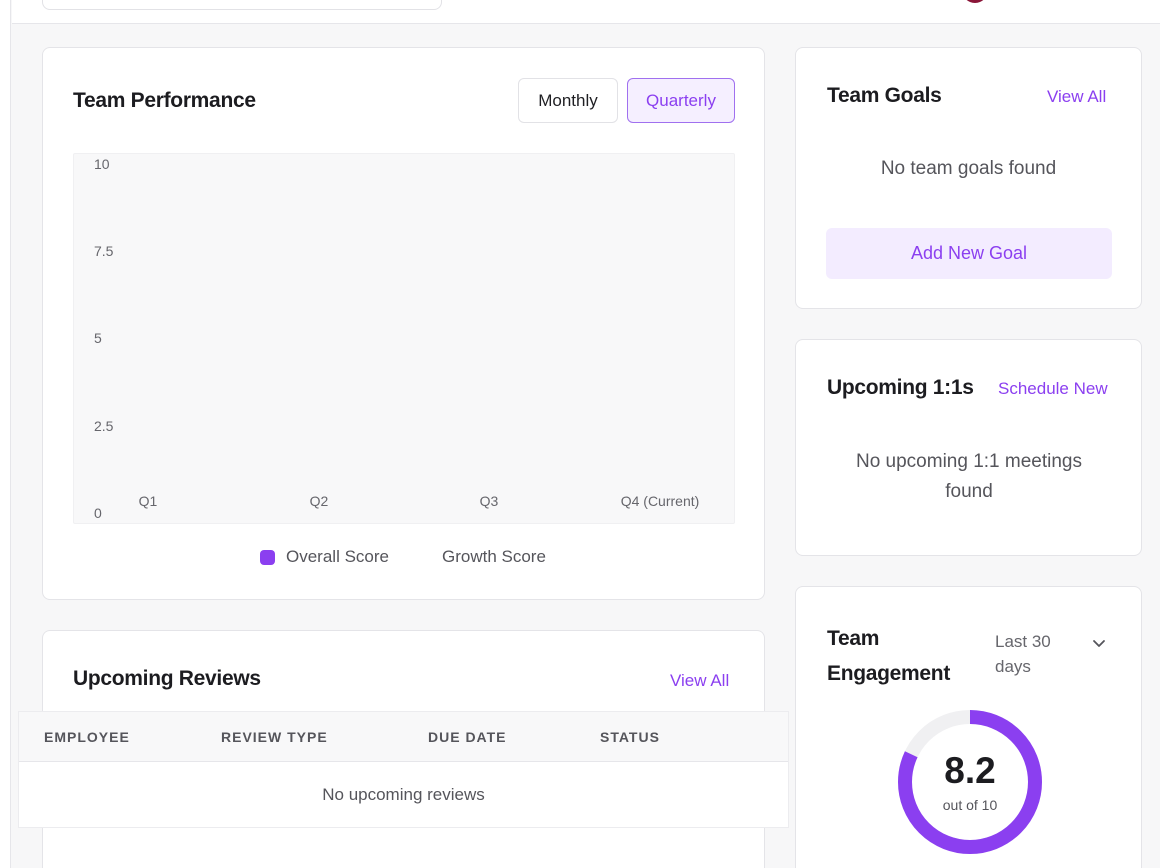  Describe the element at coordinates (884, 95) in the screenshot. I see `goals-title: Team Goals` at that location.